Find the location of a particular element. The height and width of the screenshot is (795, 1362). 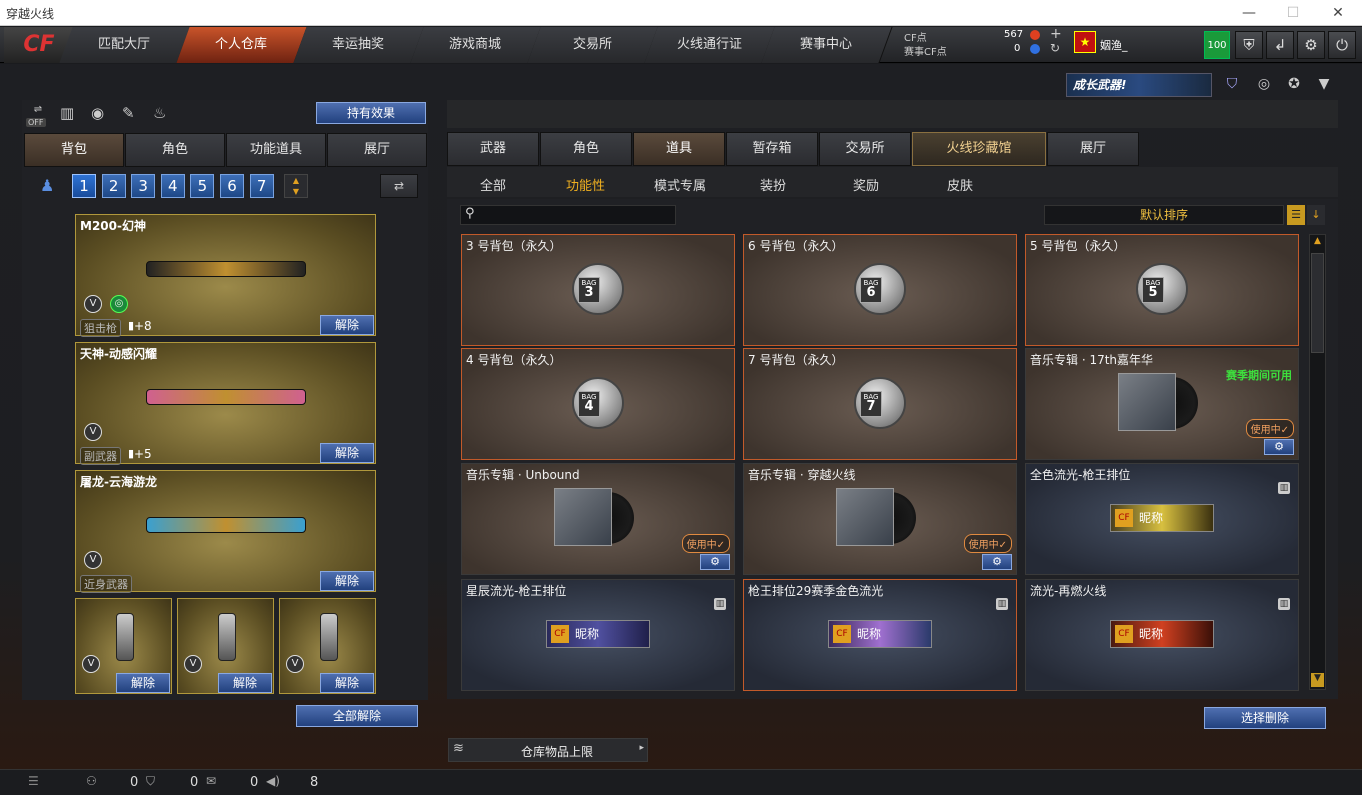

nav-tab-0: 匹配大厅 is located at coordinates (125, 45).